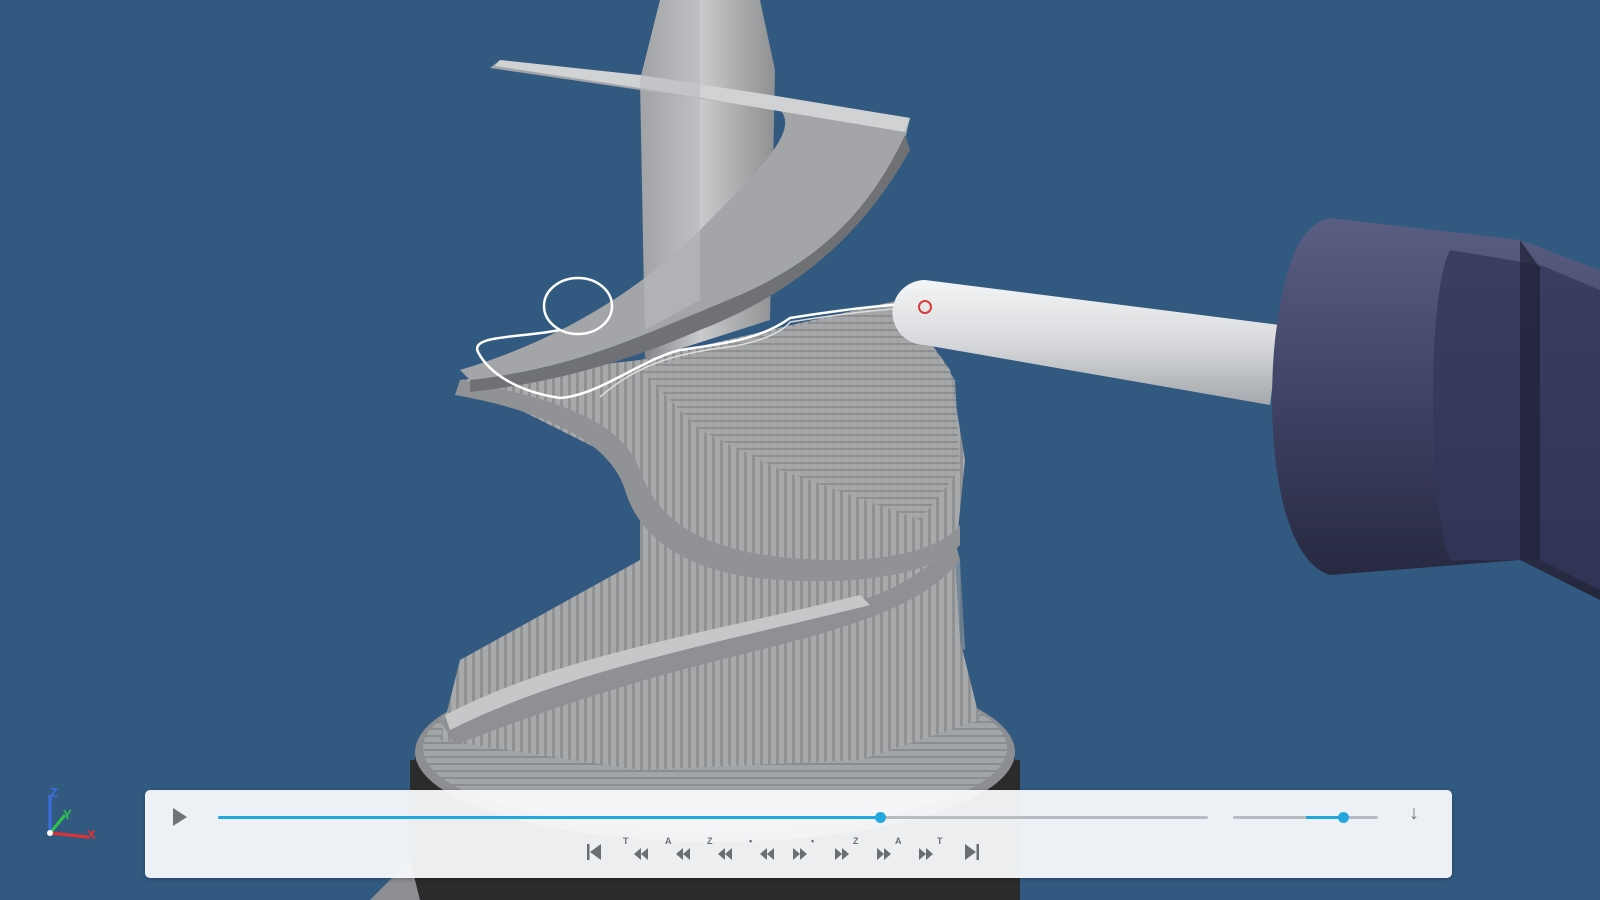 The height and width of the screenshot is (900, 1600). I want to click on skip-to-end-icon, so click(972, 852).